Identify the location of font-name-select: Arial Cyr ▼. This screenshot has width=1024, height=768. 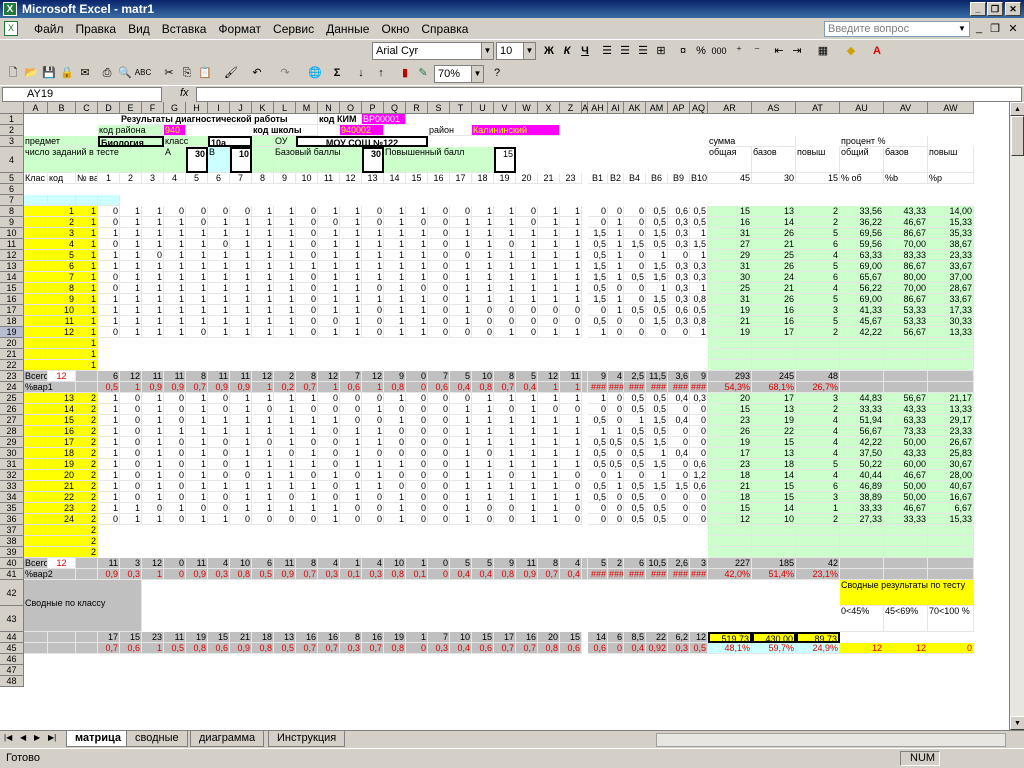
(433, 51).